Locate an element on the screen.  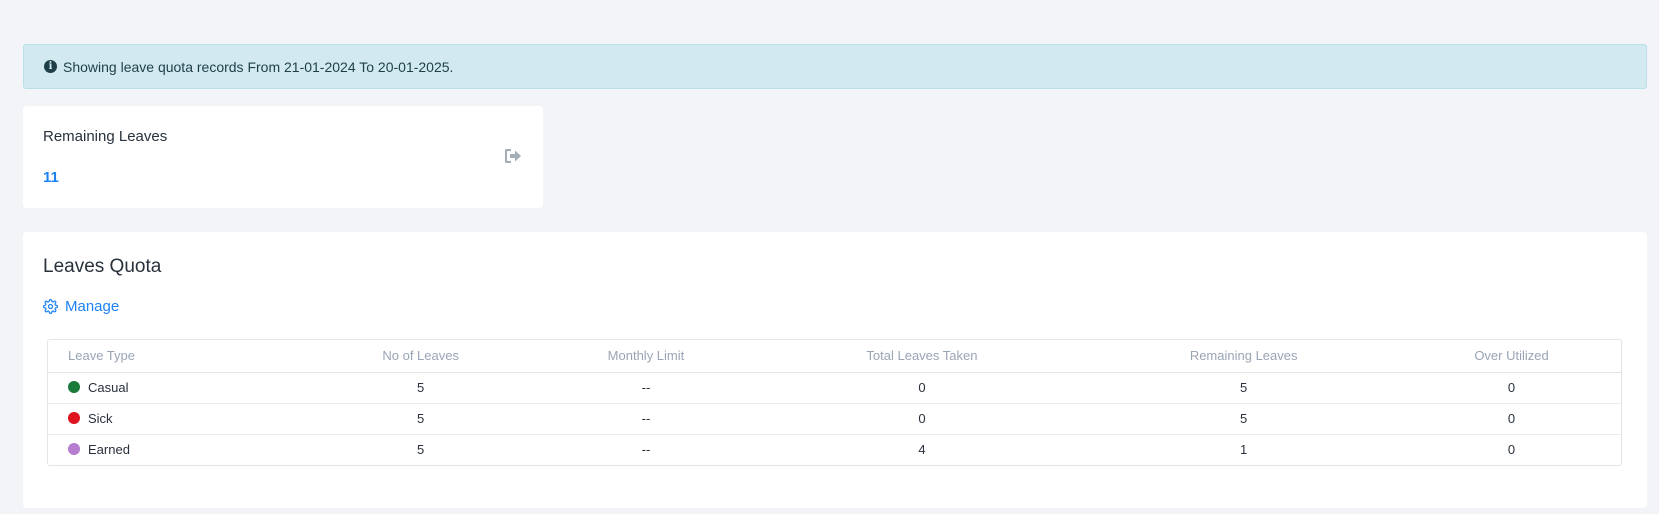
column-header: Leave Type is located at coordinates (178, 356).